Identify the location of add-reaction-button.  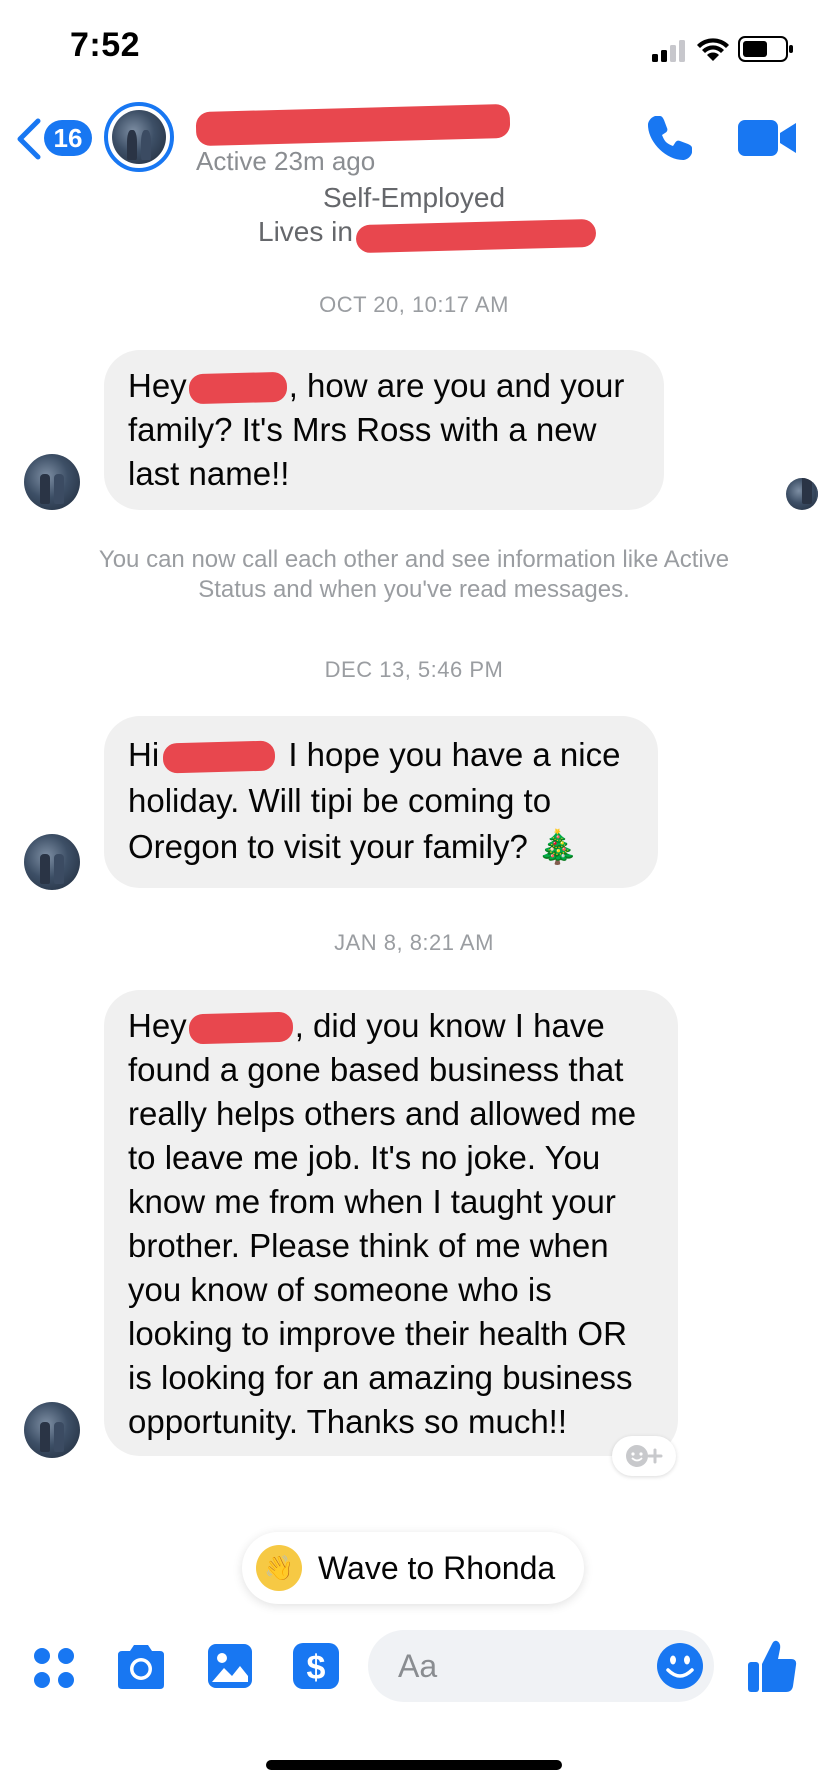
(644, 1456).